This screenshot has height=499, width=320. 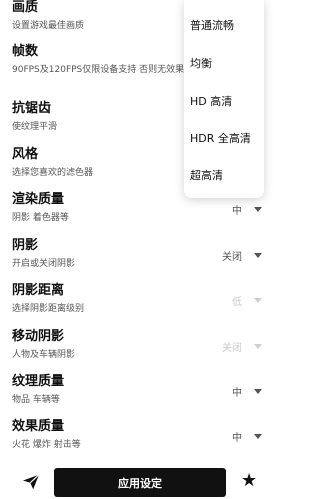 I want to click on menu-item-balanced: 均衡, so click(x=201, y=63).